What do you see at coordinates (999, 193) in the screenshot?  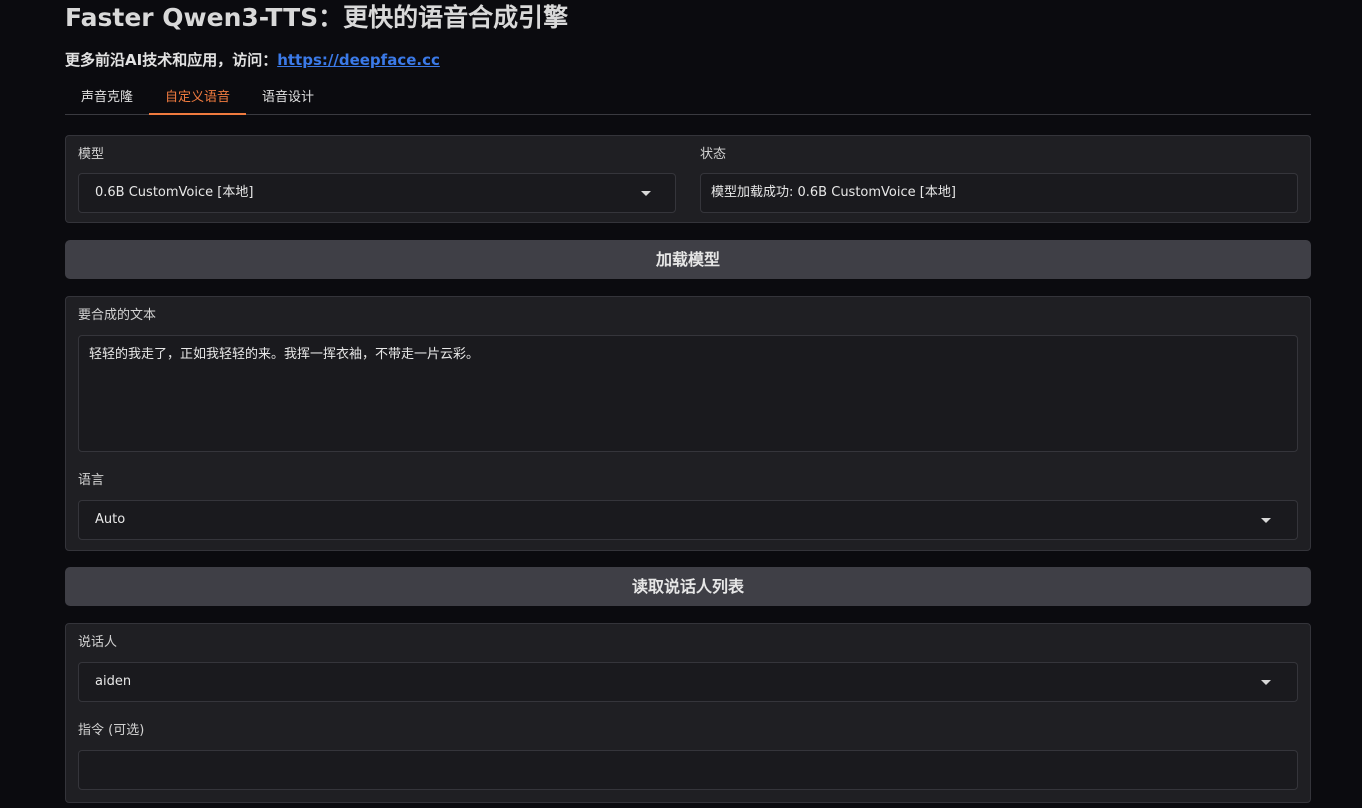 I see `status-field: 模型加载成功: 0.6B CustomVoice [本地]` at bounding box center [999, 193].